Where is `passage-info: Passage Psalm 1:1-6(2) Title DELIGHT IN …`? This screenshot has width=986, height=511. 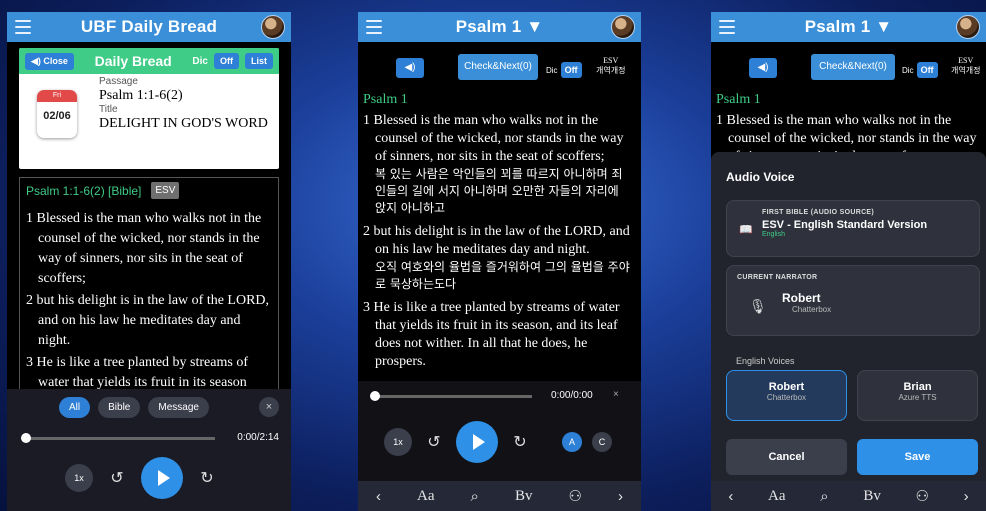
passage-info: Passage Psalm 1:1-6(2) Title DELIGHT IN … is located at coordinates (186, 104).